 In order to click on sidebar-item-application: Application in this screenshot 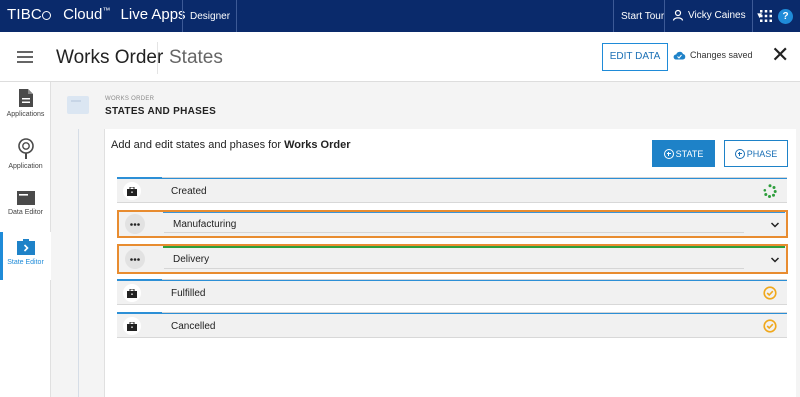, I will do `click(25, 154)`.